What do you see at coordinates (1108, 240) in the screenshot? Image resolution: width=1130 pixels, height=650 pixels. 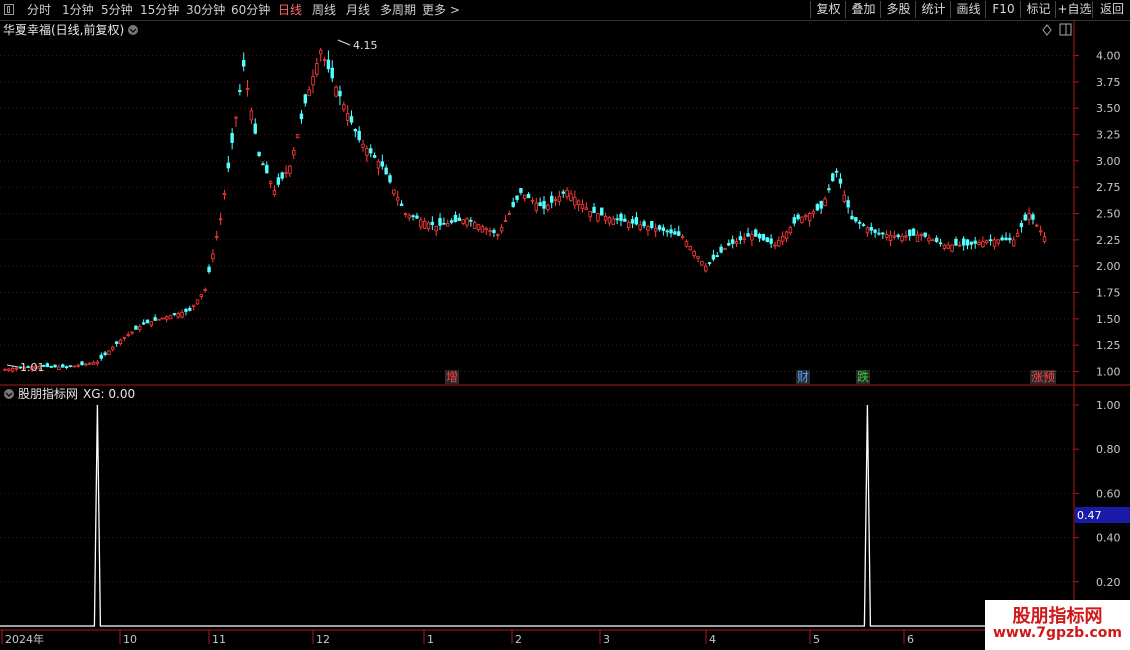 I see `price-tick-label: 2.25` at bounding box center [1108, 240].